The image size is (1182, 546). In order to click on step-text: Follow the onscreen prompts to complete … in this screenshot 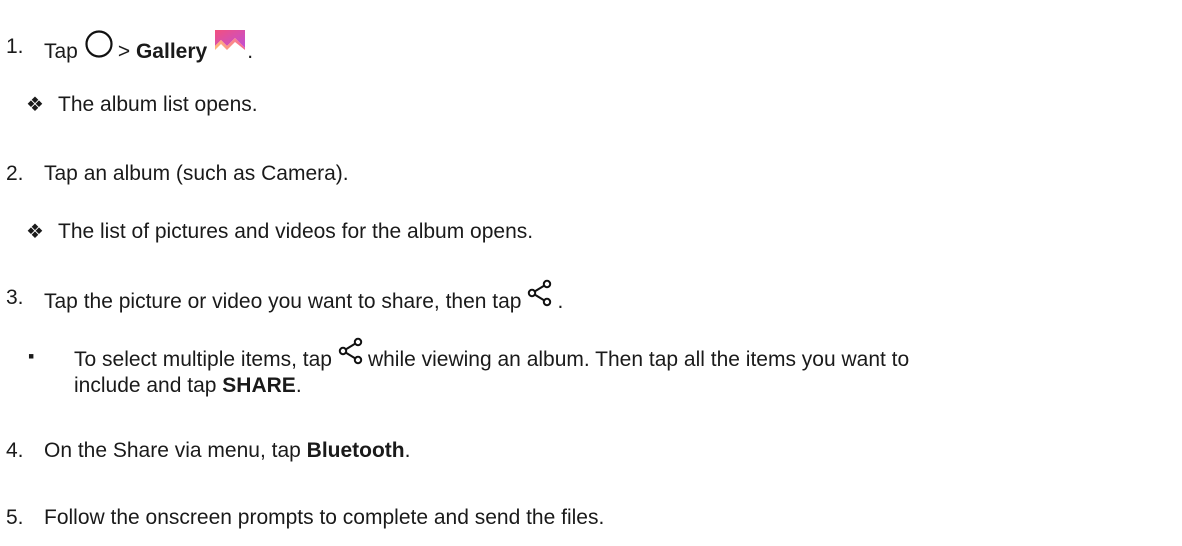, I will do `click(324, 517)`.